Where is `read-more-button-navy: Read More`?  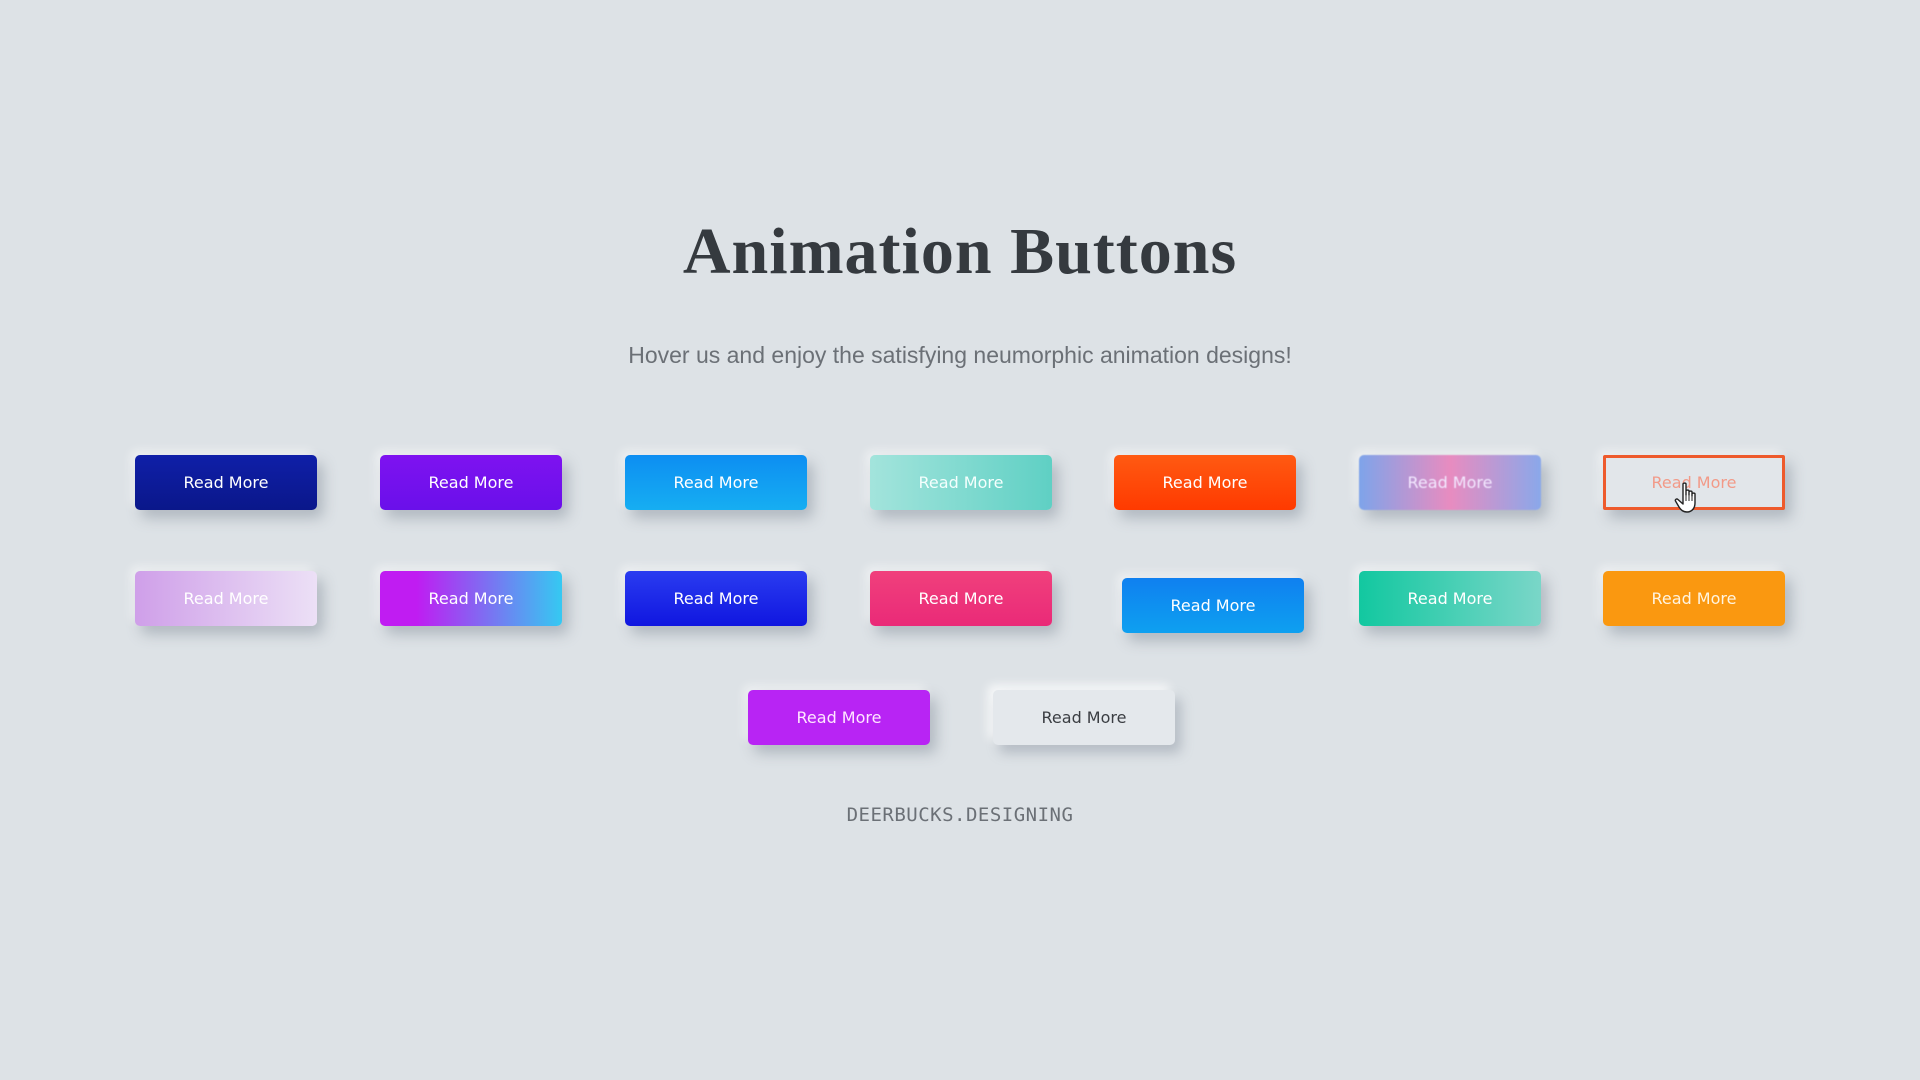 read-more-button-navy: Read More is located at coordinates (226, 482).